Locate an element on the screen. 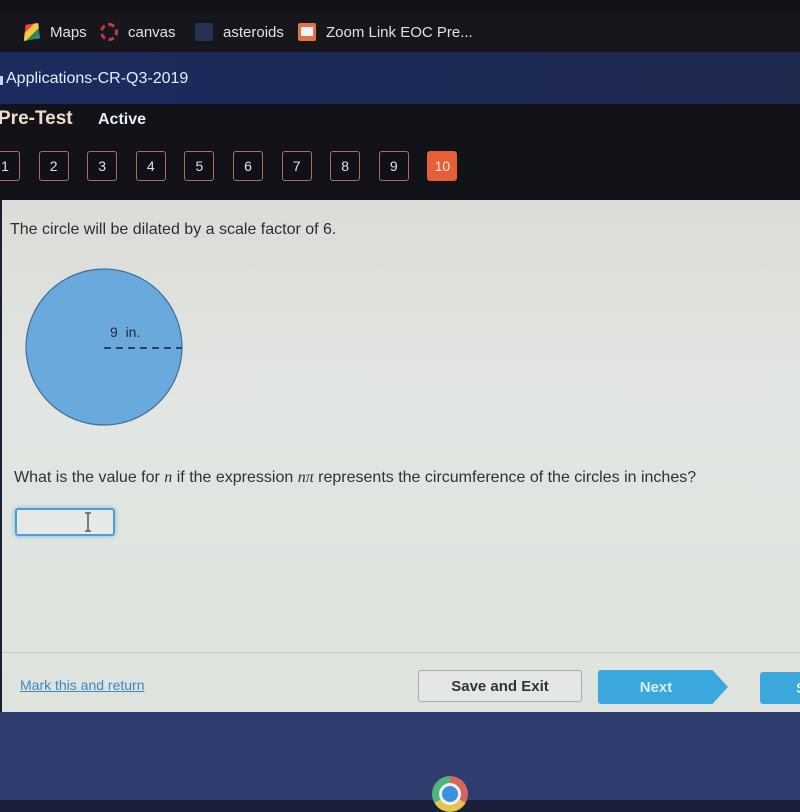 This screenshot has width=800, height=812. maps-icon is located at coordinates (31, 32).